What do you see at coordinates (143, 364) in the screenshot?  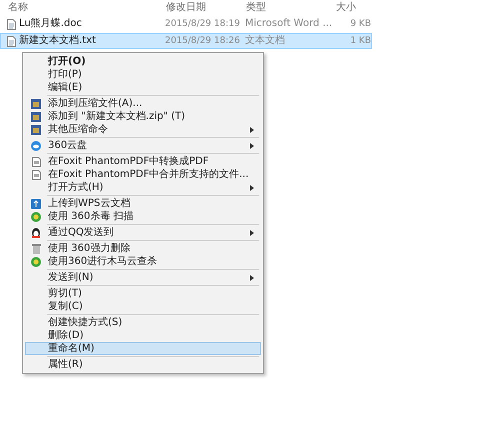 I see `menu-item: 属性(R)` at bounding box center [143, 364].